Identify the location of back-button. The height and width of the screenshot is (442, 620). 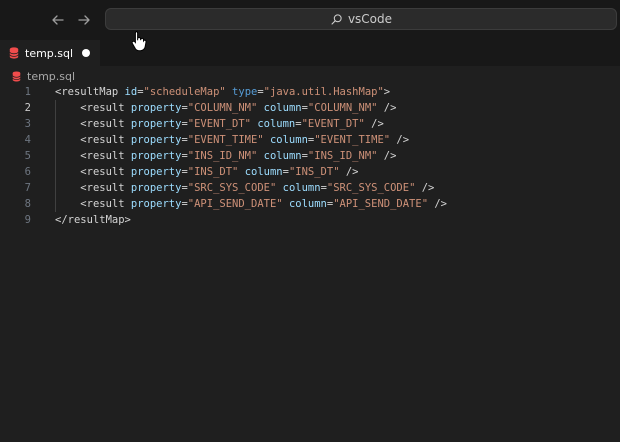
(58, 20).